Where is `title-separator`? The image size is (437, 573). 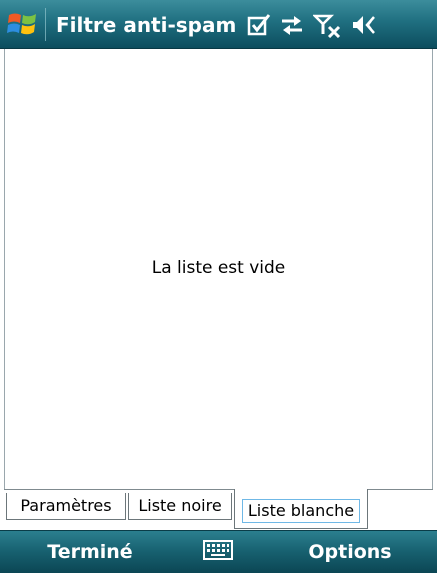
title-separator is located at coordinates (45, 24).